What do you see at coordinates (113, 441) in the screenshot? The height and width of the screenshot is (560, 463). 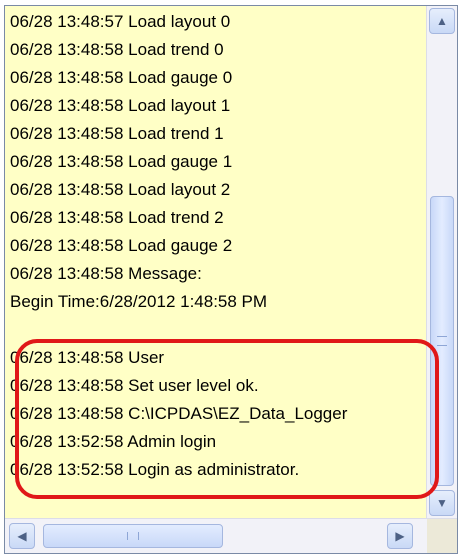 I see `log-line: 06/28 13:52:58 Admin login` at bounding box center [113, 441].